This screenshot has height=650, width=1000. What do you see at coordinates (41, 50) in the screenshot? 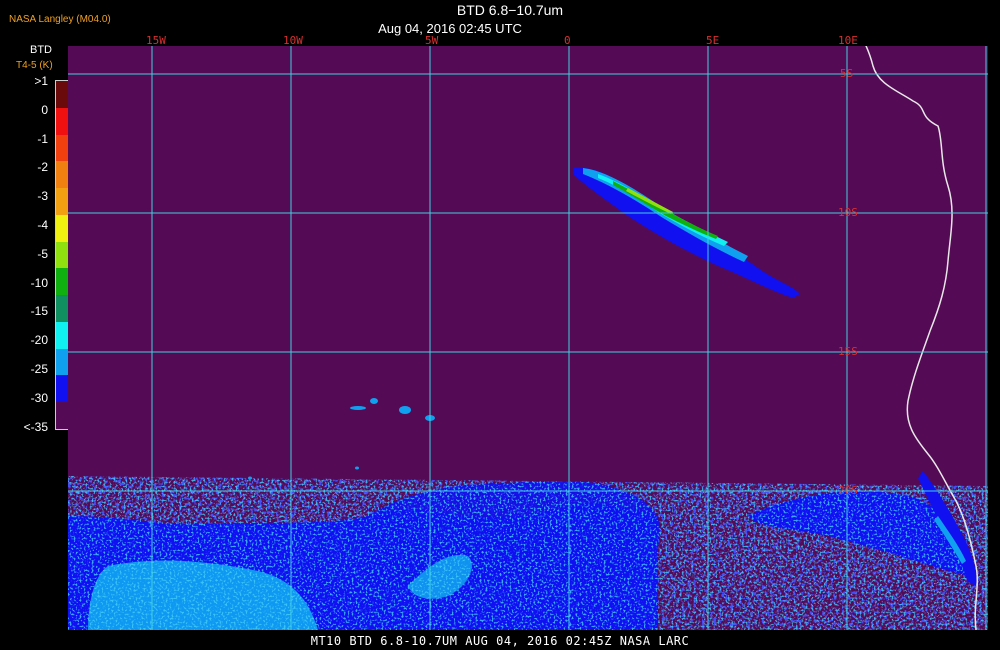
I see `legend-title: BTD` at bounding box center [41, 50].